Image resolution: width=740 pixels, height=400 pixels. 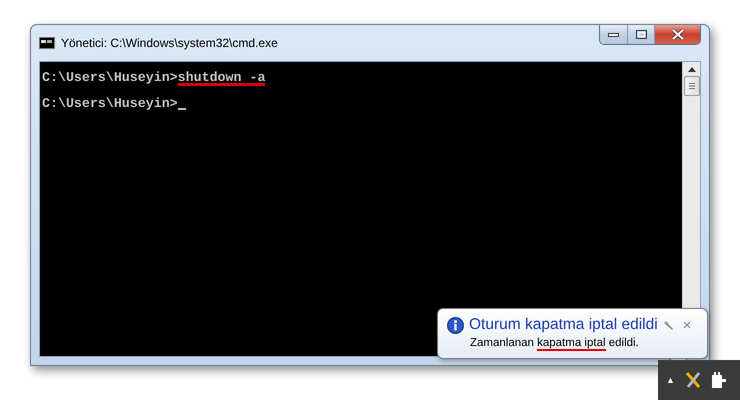 What do you see at coordinates (222, 78) in the screenshot?
I see `command-text: shutdown -a` at bounding box center [222, 78].